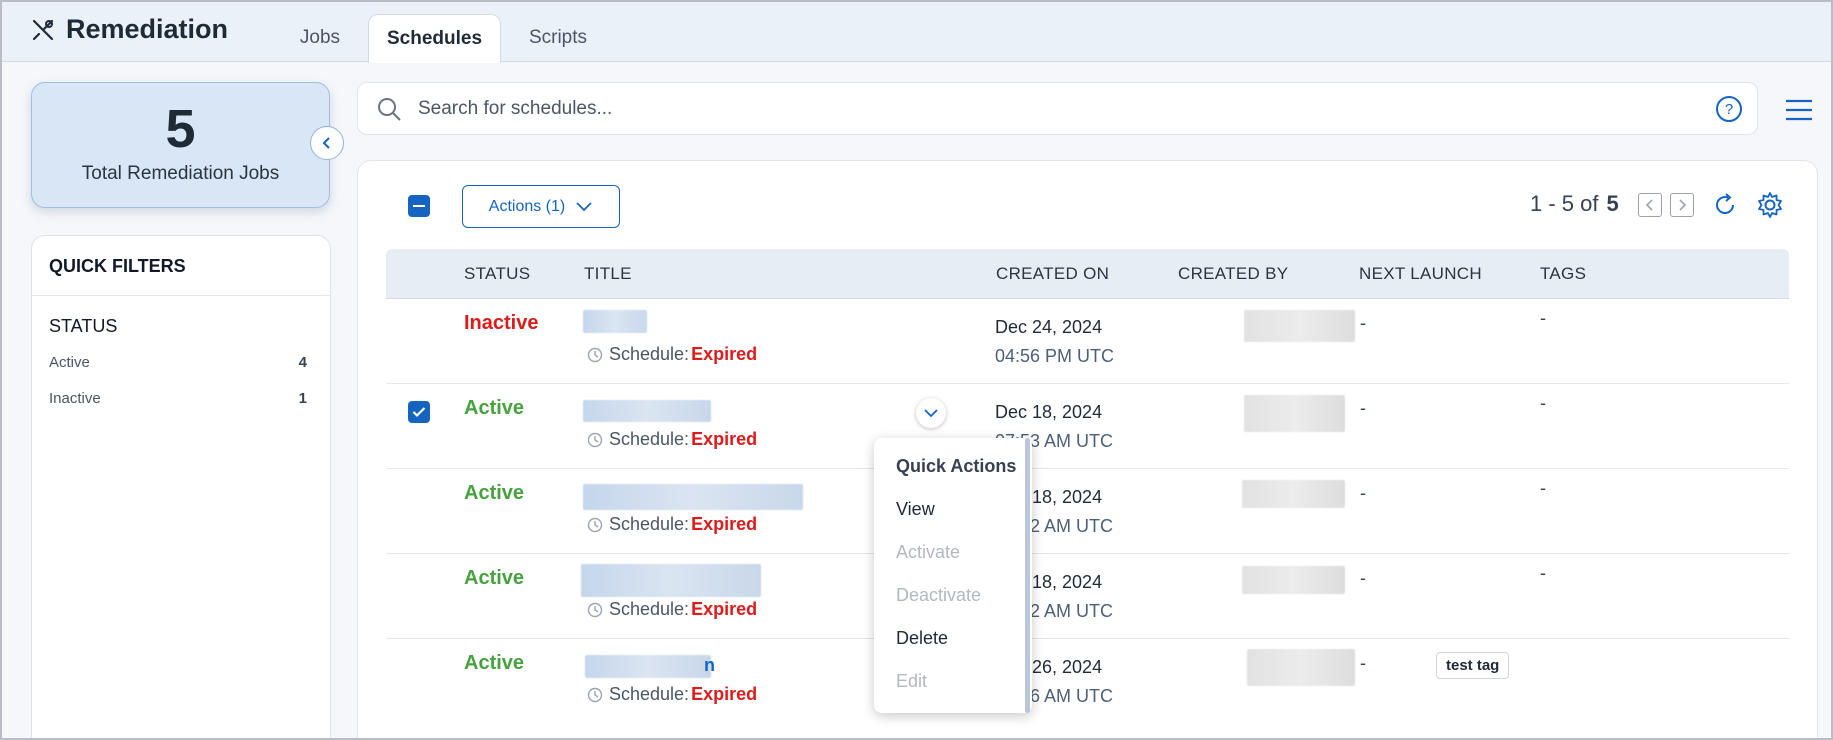  Describe the element at coordinates (1018, 108) in the screenshot. I see `search-input` at that location.